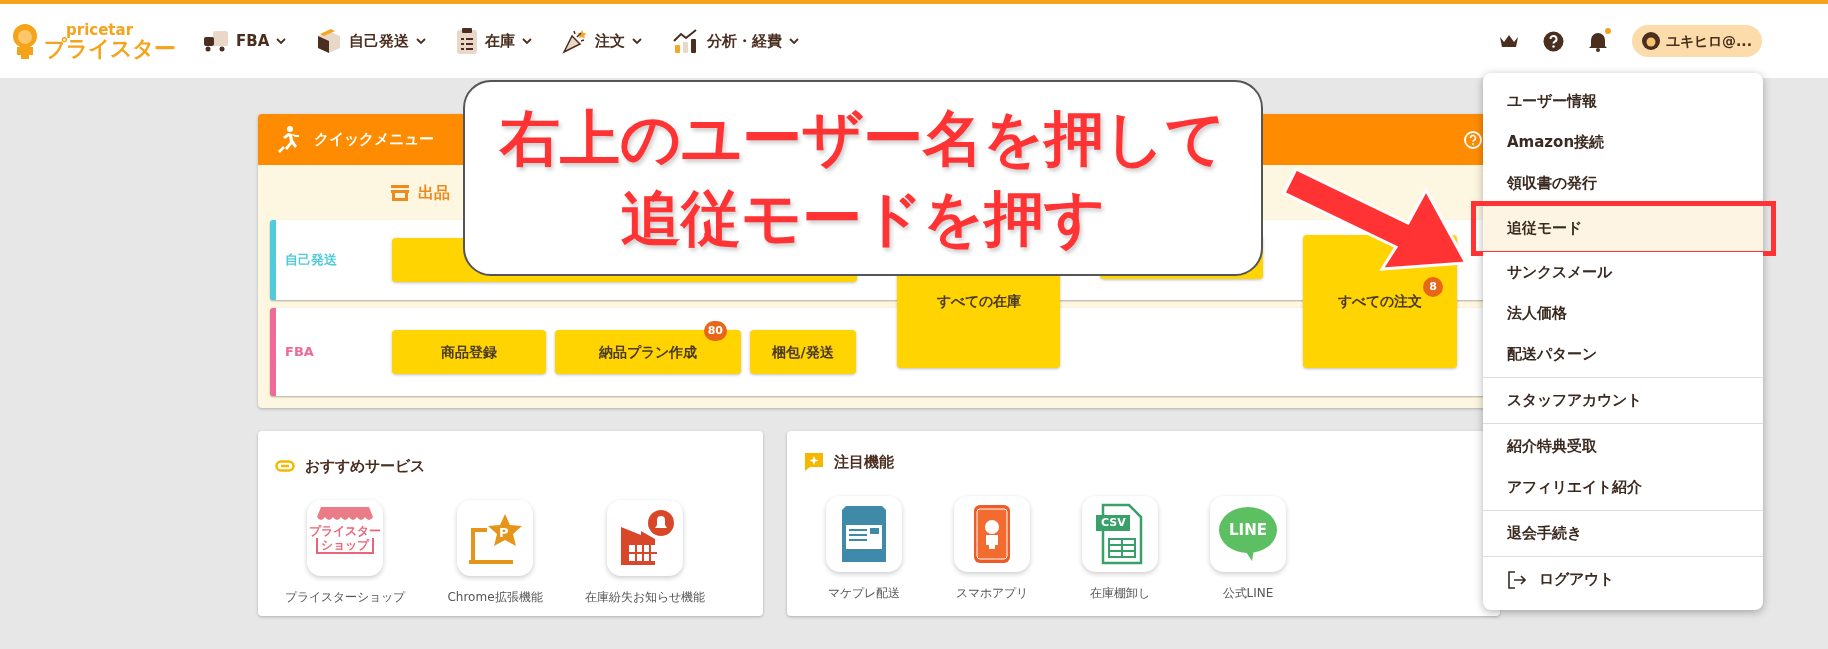  Describe the element at coordinates (814, 462) in the screenshot. I see `sparkle-chat-icon` at that location.